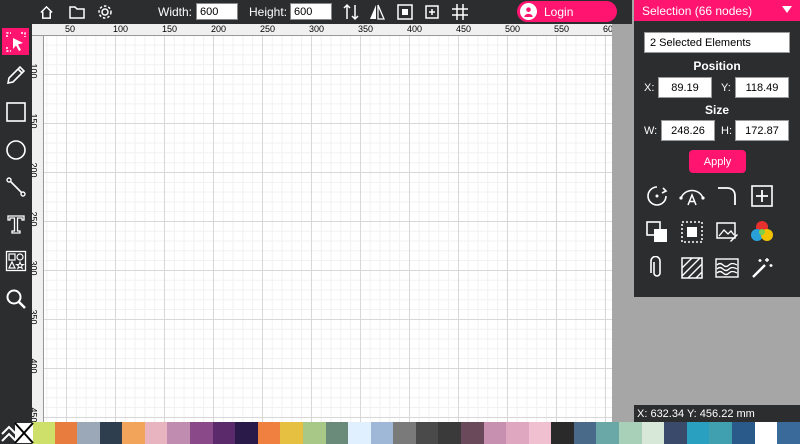  I want to click on zoom-tool, so click(15, 298).